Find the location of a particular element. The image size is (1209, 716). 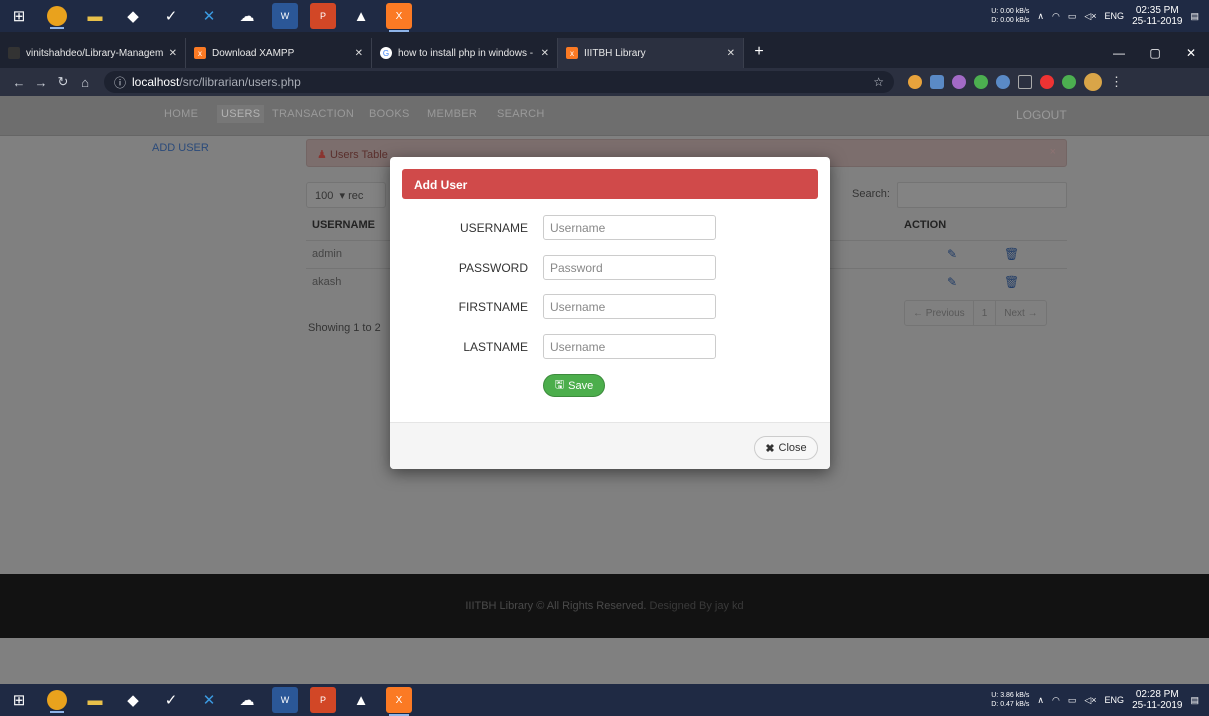

reload-icon: ↻ is located at coordinates (63, 82).